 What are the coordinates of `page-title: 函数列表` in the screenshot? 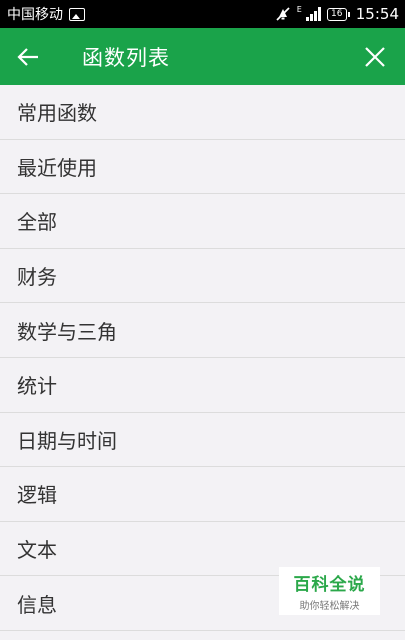 It's located at (126, 57).